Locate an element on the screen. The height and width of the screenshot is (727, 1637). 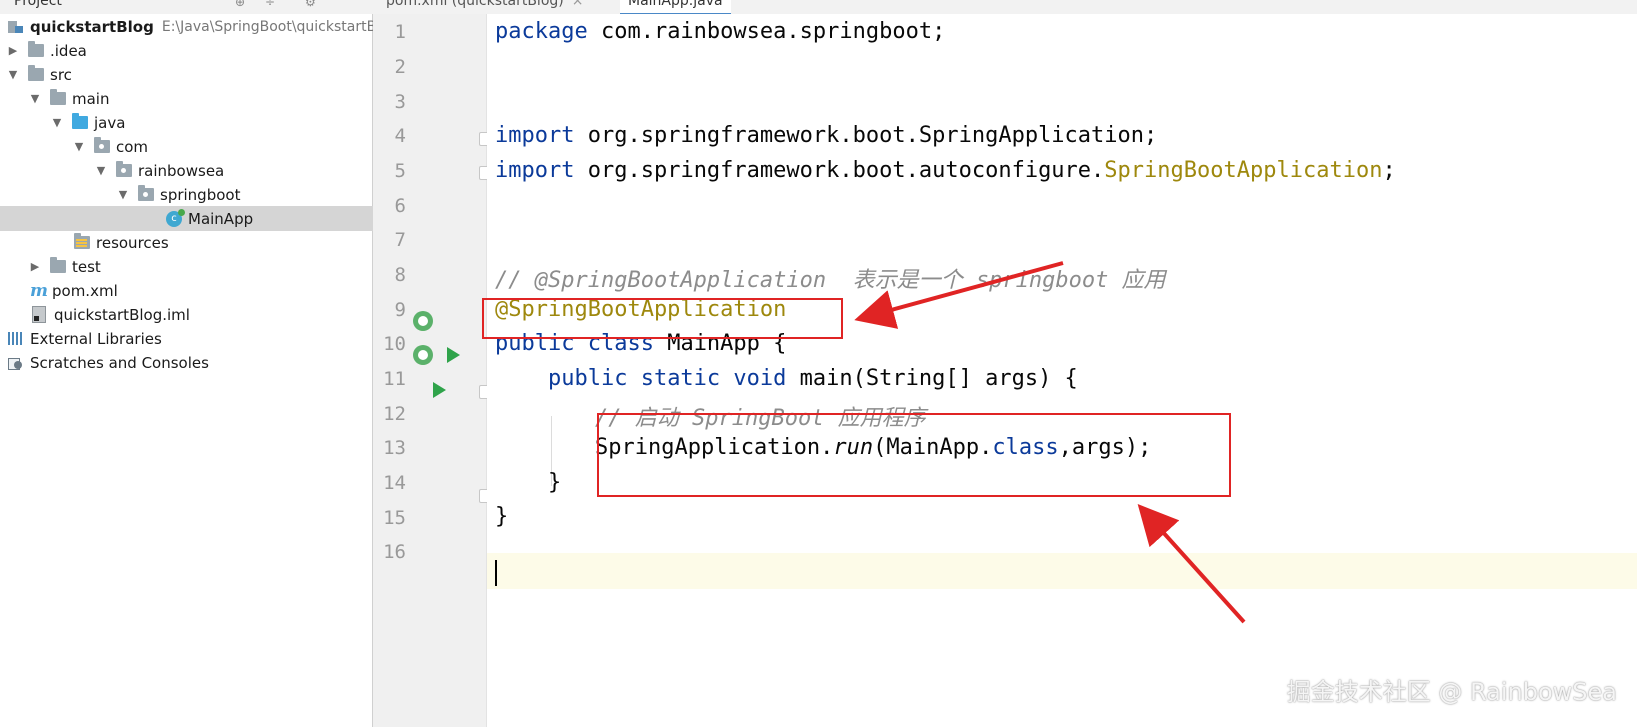
tab-mainapp-java: MainApp.java is located at coordinates (675, 7).